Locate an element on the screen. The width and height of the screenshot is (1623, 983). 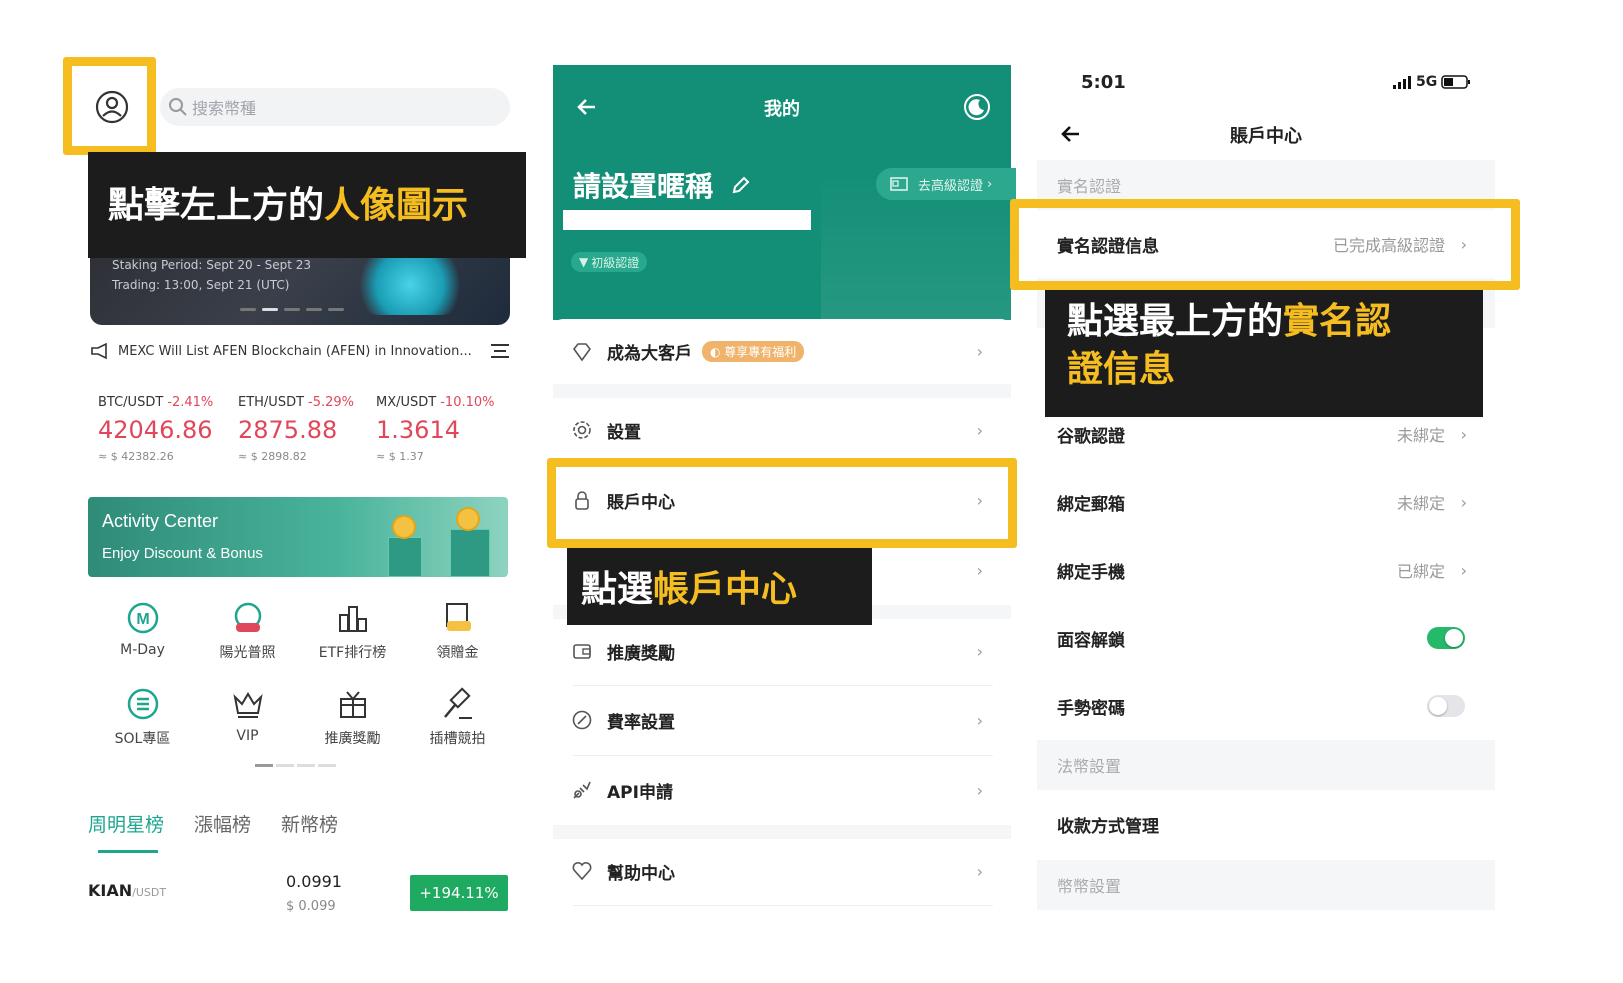
shortcut-sunshine: 陽光普照 is located at coordinates (247, 631).